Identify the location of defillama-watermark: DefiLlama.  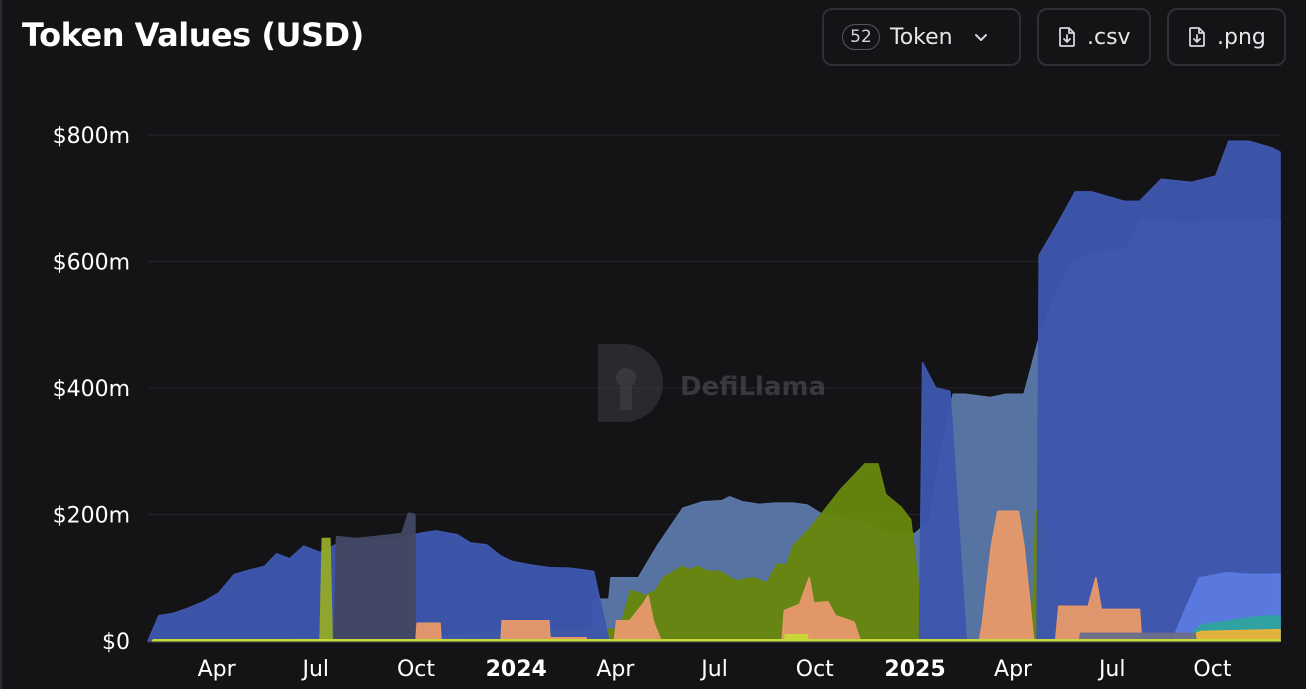
(712, 383).